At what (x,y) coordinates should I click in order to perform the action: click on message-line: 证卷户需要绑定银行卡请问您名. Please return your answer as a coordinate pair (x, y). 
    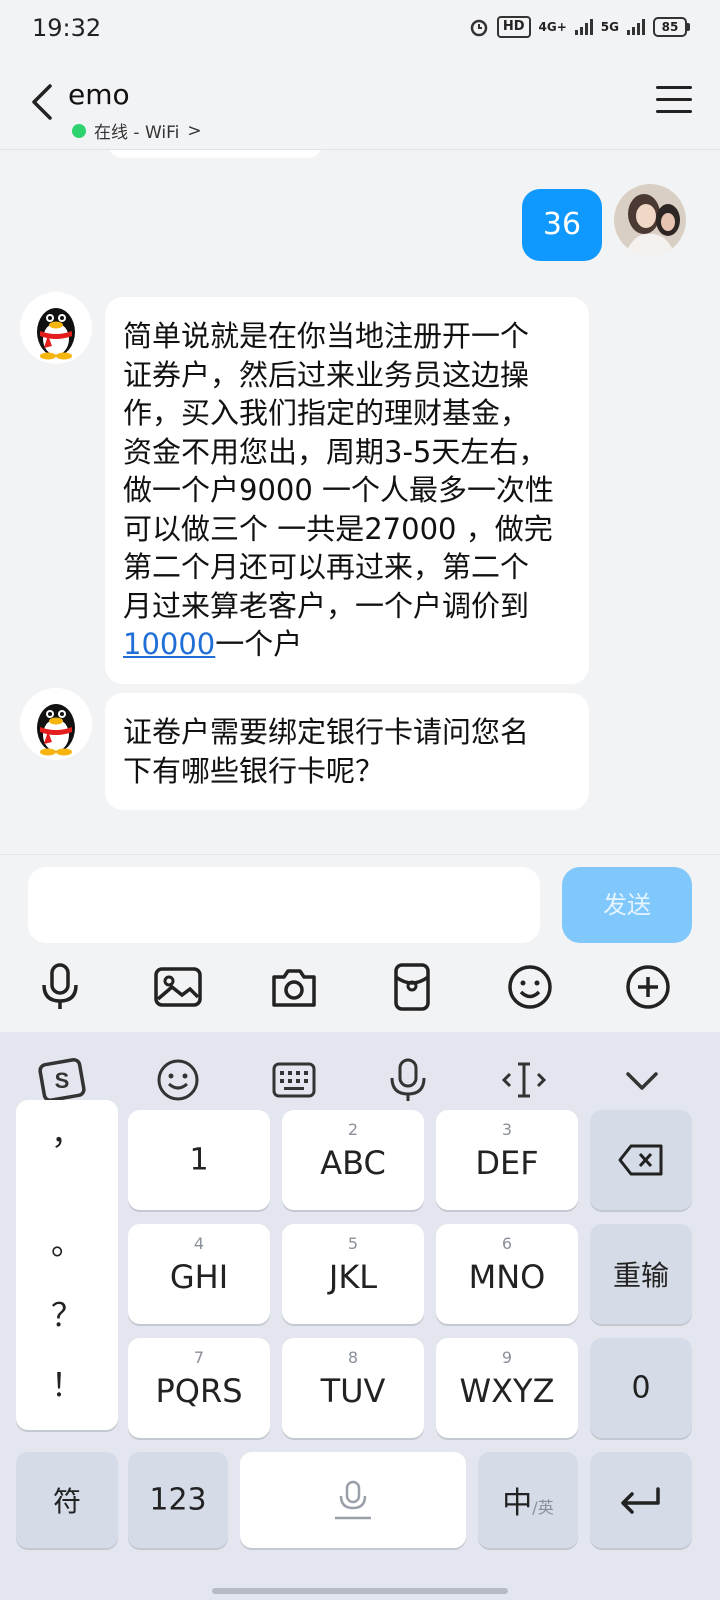
    Looking at the image, I should click on (326, 732).